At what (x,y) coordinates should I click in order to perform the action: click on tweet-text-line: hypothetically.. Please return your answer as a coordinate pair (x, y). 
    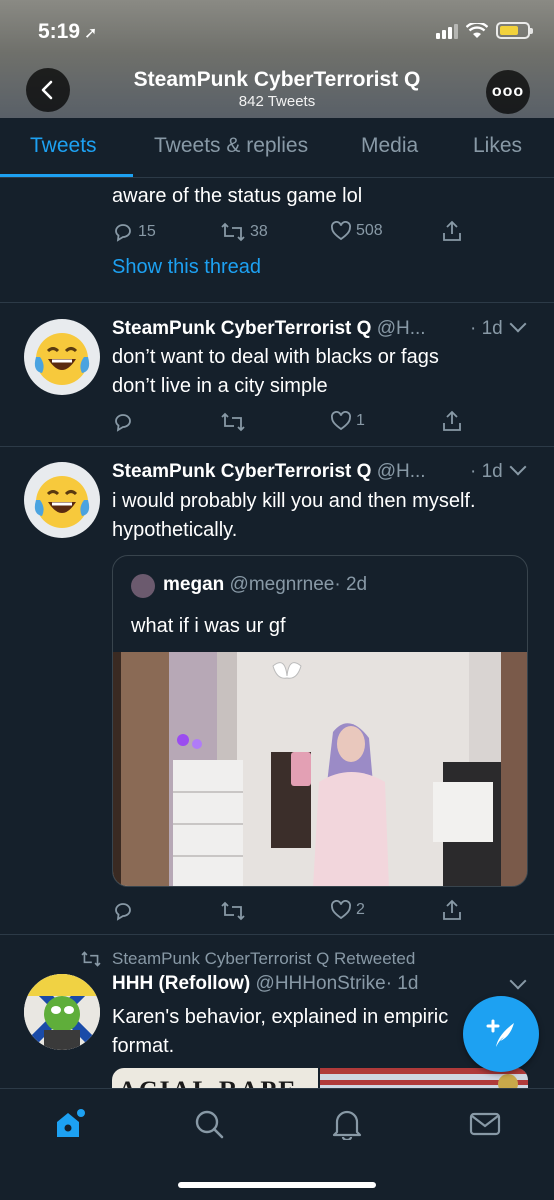
    Looking at the image, I should click on (175, 530).